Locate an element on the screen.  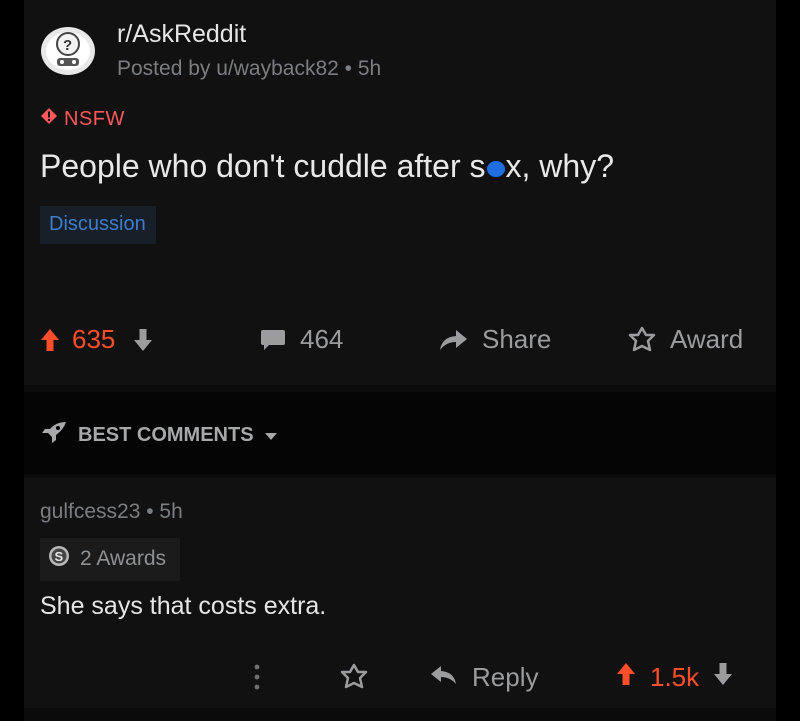
more-options-icon is located at coordinates (257, 677).